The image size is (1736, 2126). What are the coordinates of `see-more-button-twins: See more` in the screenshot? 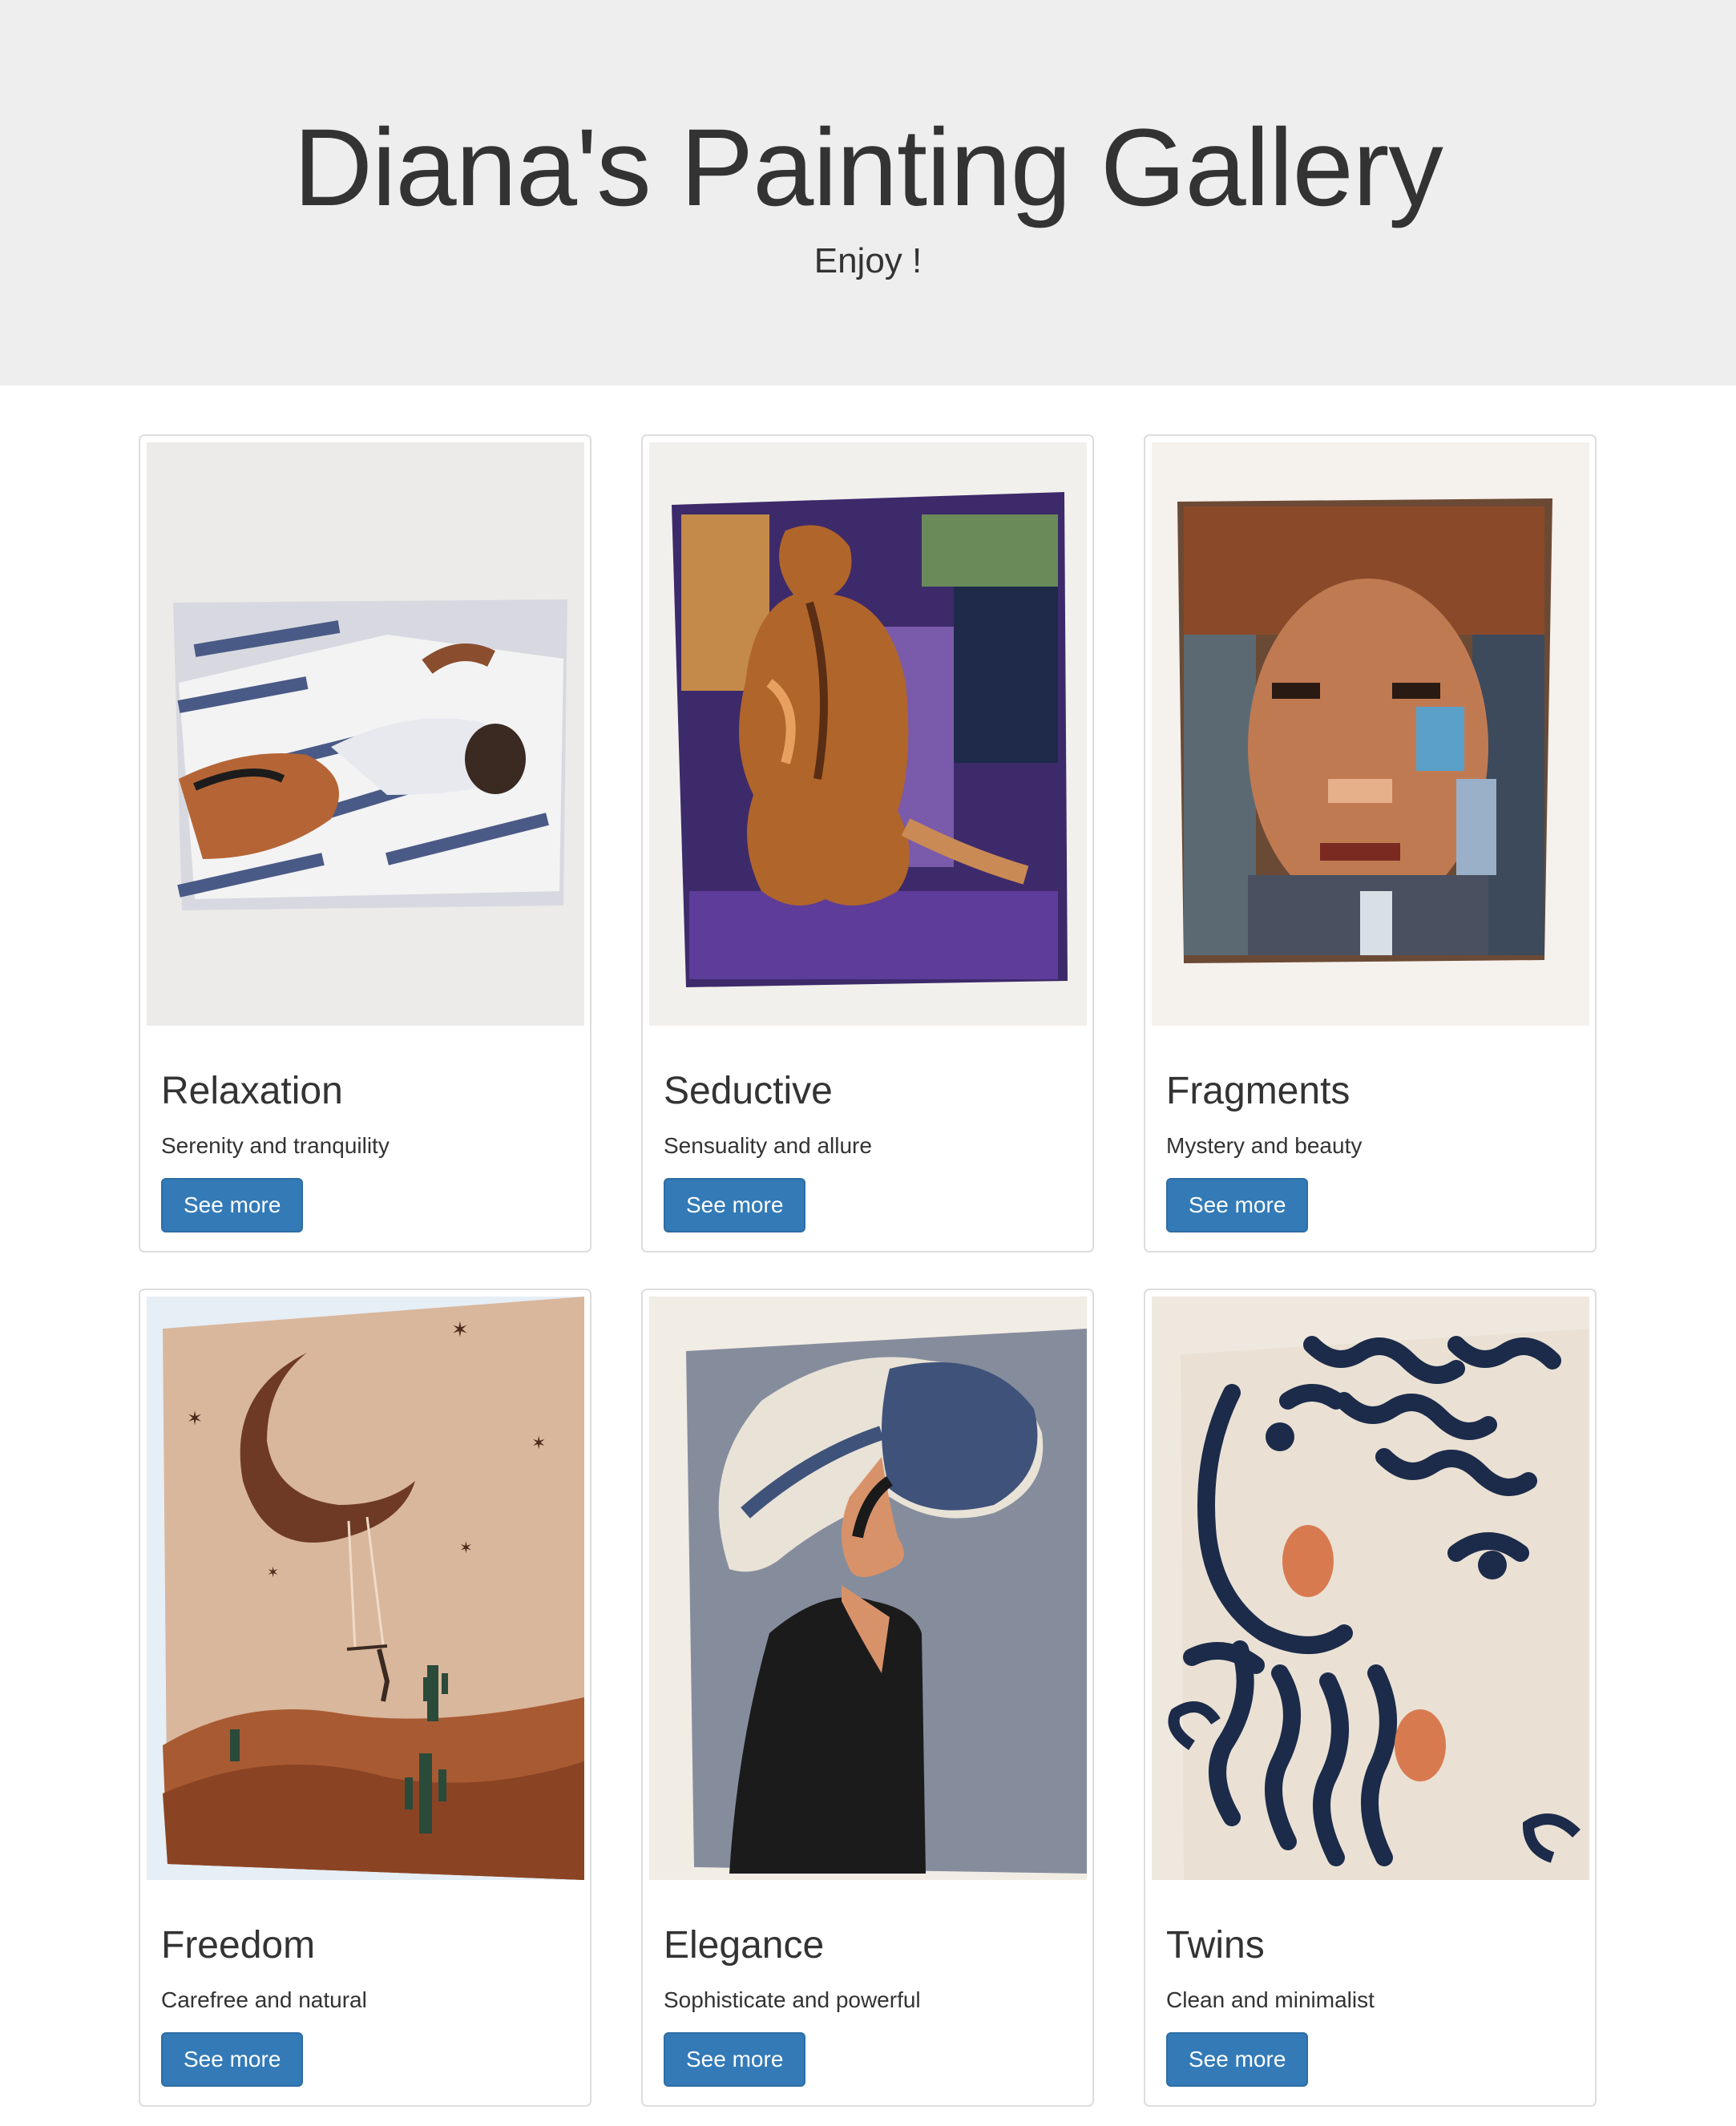 It's located at (1237, 2059).